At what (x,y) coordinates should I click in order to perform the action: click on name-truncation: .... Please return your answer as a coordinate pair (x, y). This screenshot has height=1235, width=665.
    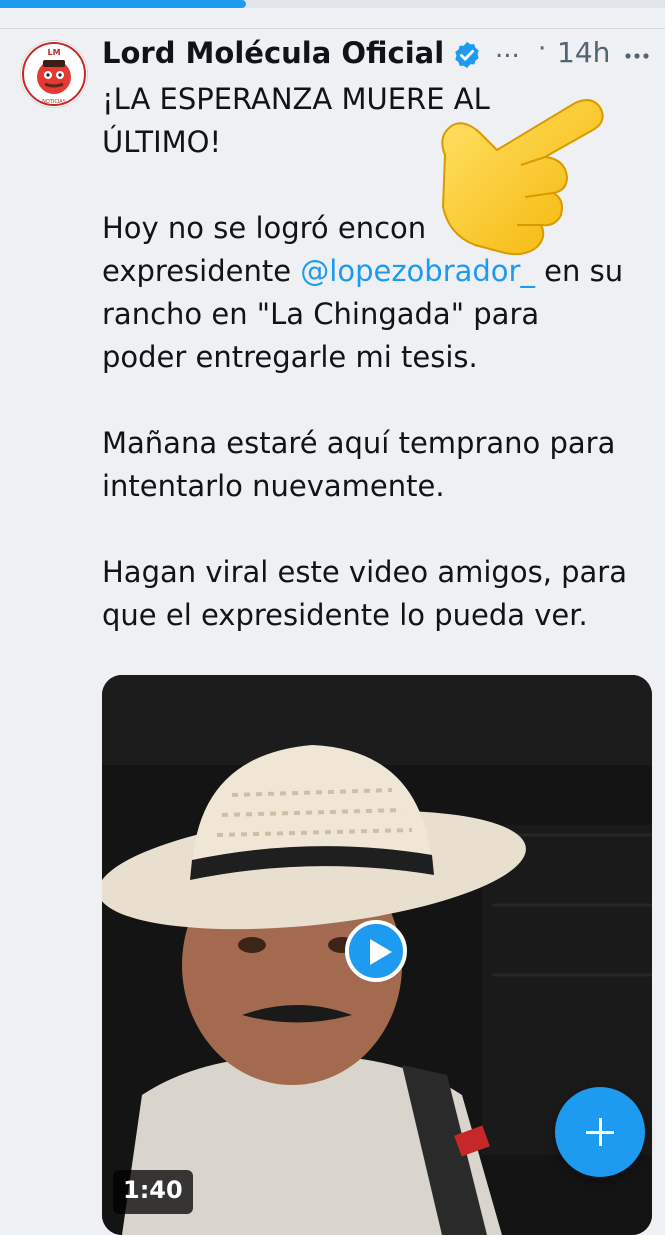
    Looking at the image, I should click on (507, 49).